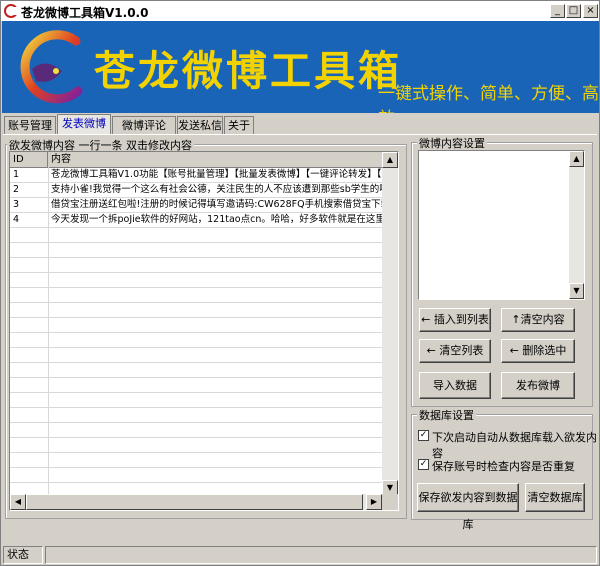  I want to click on row-id: 2, so click(16, 189).